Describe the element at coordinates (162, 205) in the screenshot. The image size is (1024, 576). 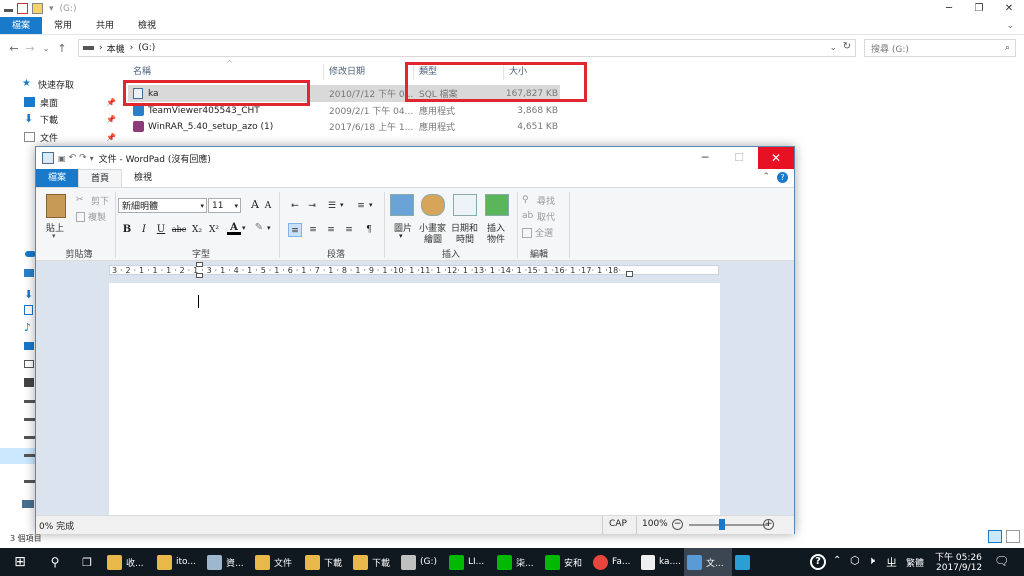
I see `font-family-select: 新細明體 ▾` at that location.